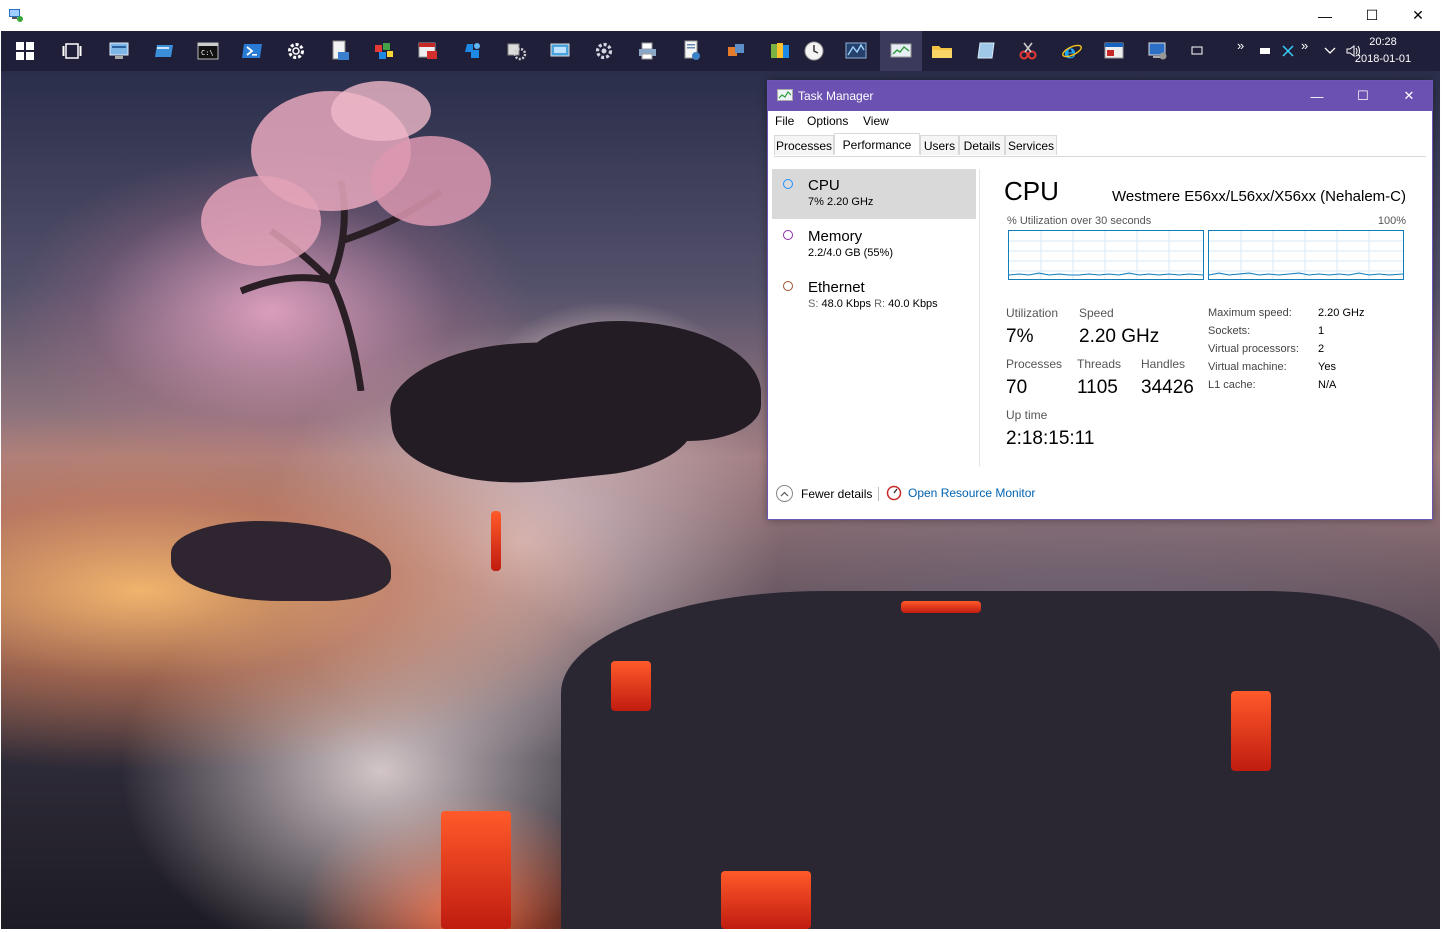 Image resolution: width=1442 pixels, height=932 pixels. Describe the element at coordinates (1325, 15) in the screenshot. I see `window-minimize-button: —` at that location.